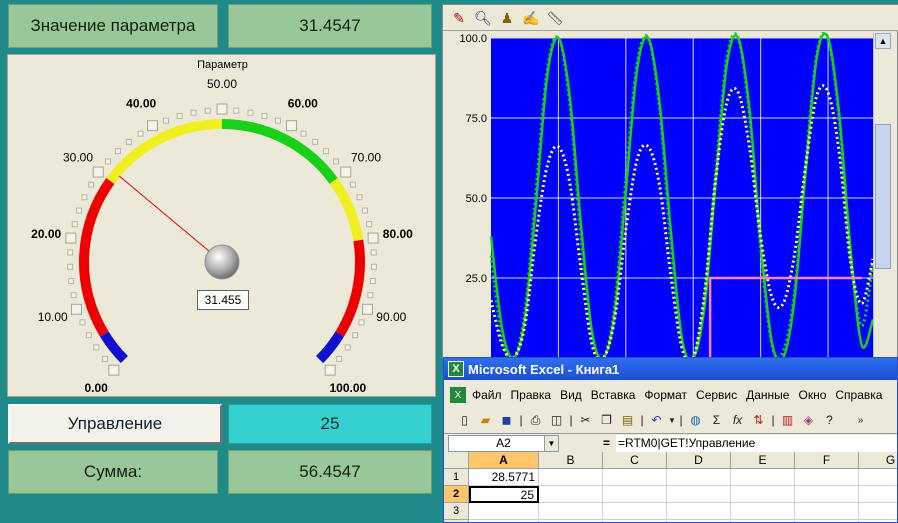 This screenshot has height=523, width=898. Describe the element at coordinates (504, 494) in the screenshot. I see `cell-a2: 25` at that location.